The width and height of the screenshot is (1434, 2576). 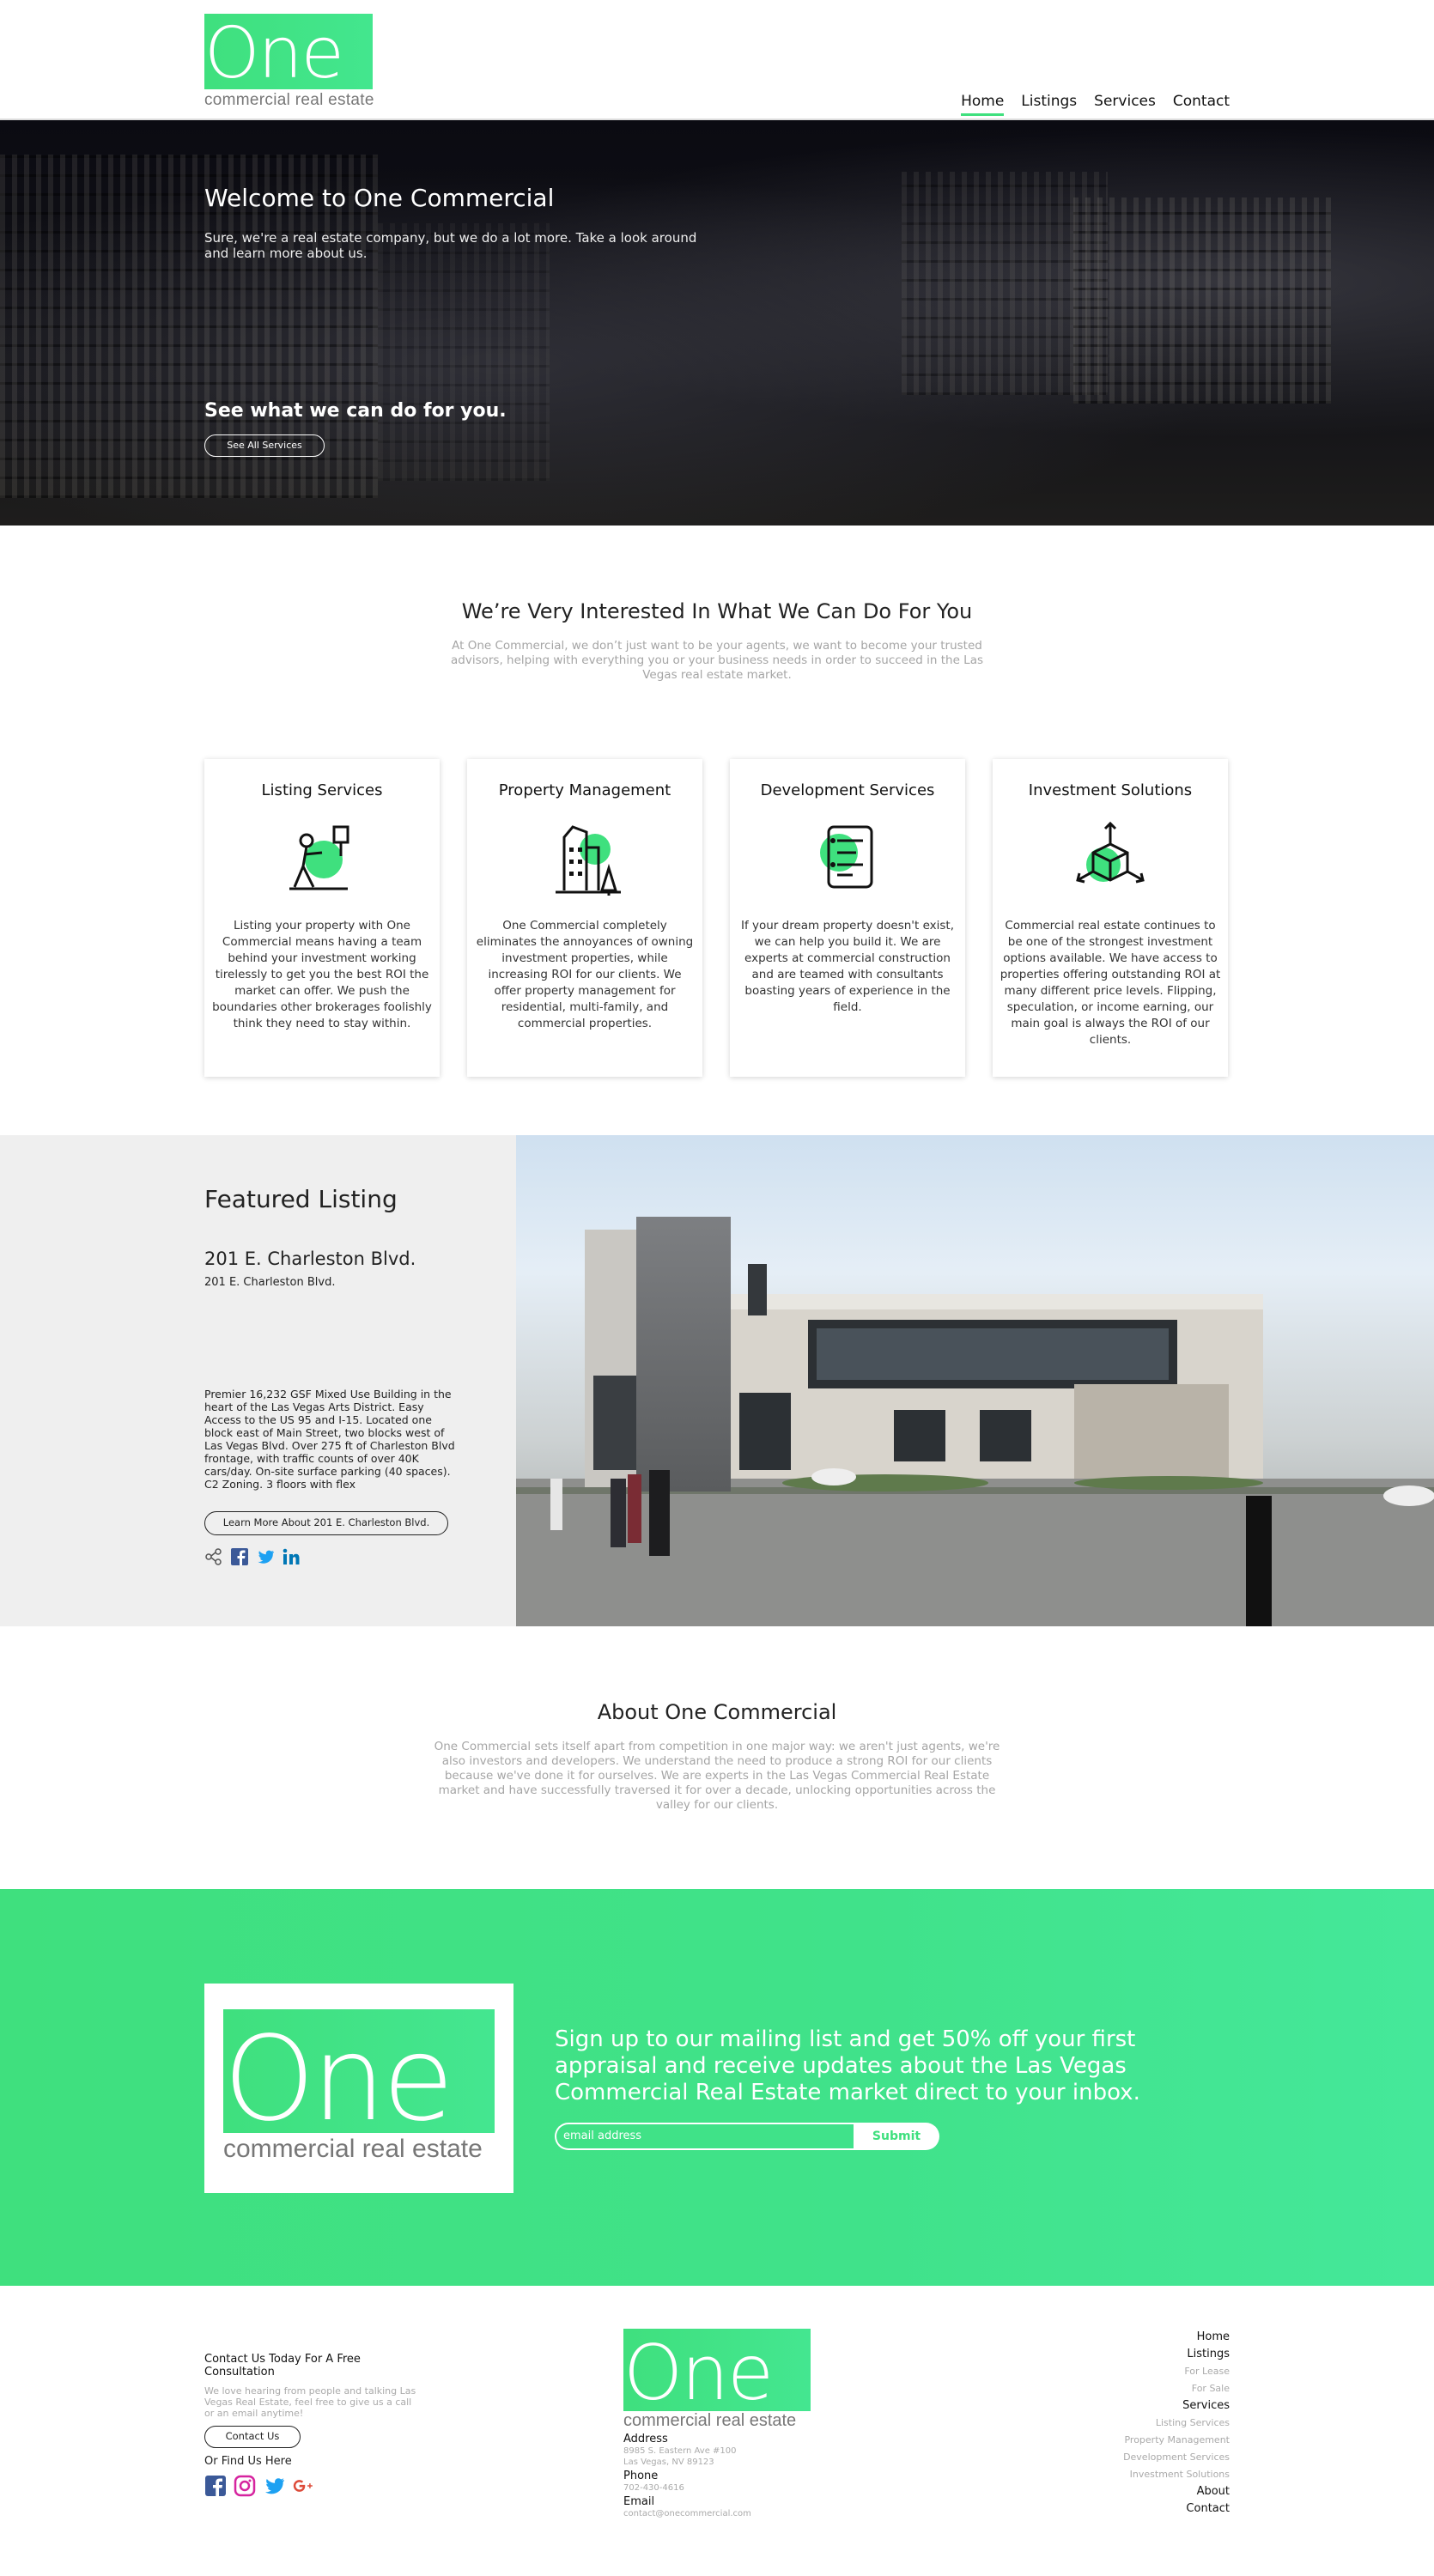 I want to click on footer-link-investment-solutions: Investment Solutions, so click(x=1176, y=2474).